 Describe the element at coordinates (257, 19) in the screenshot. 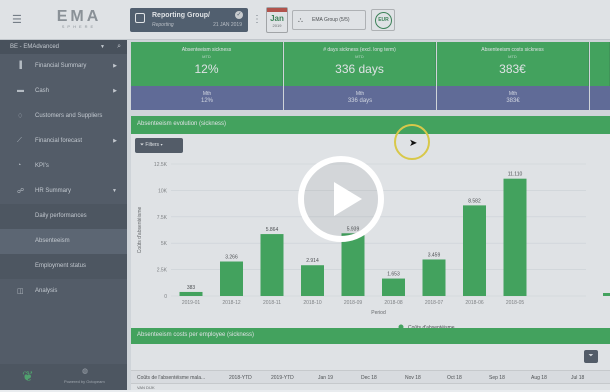

I see `more-options-icon: ⋮` at that location.